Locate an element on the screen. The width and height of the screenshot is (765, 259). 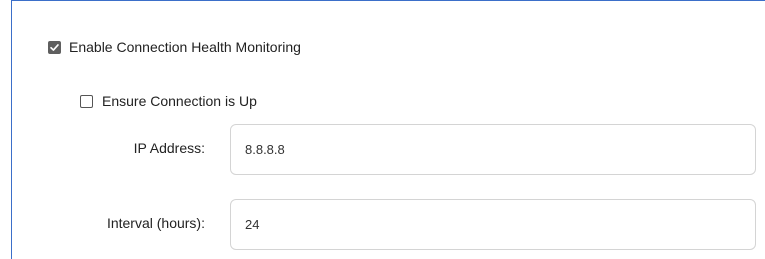
ensure-connection-up-label: Ensure Connection is Up is located at coordinates (179, 101).